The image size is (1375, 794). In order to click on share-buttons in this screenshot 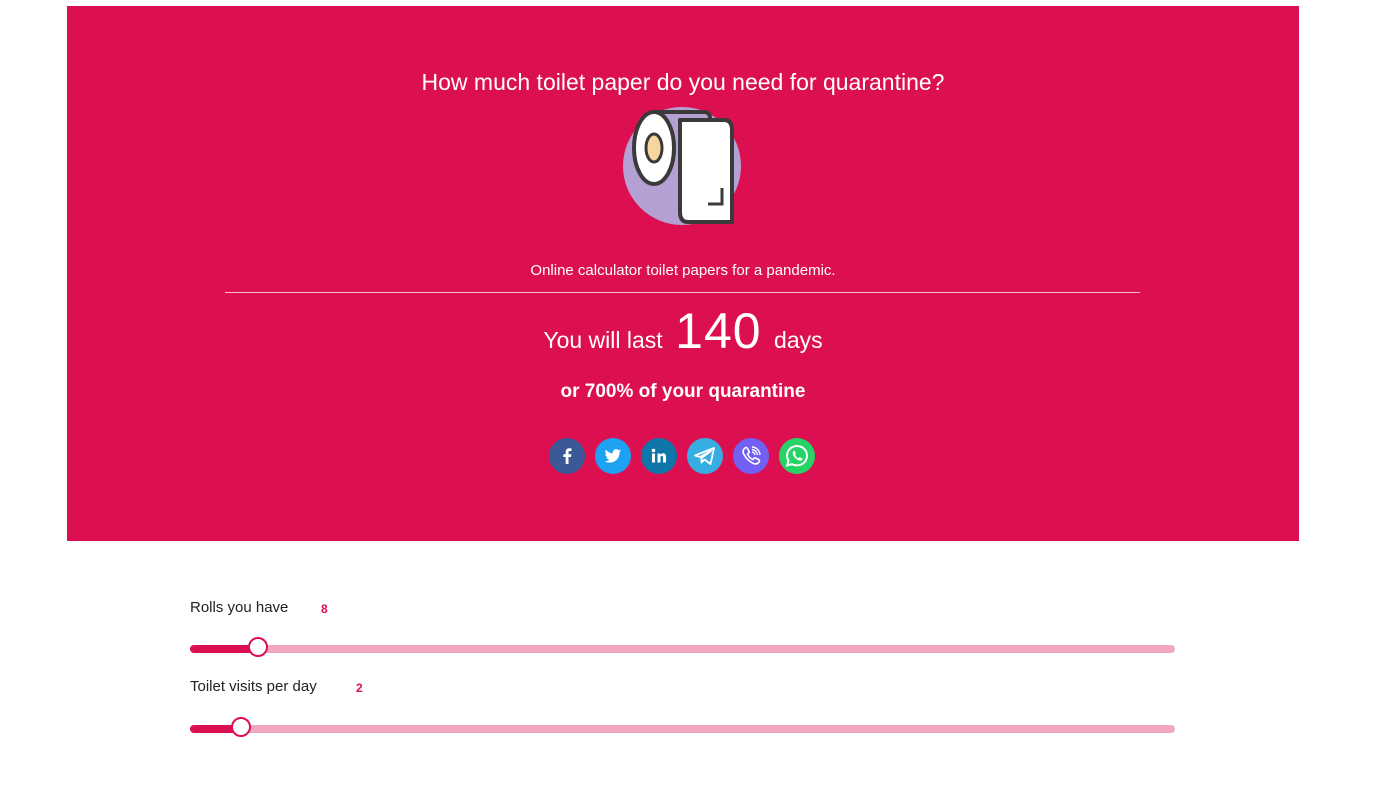, I will do `click(682, 456)`.